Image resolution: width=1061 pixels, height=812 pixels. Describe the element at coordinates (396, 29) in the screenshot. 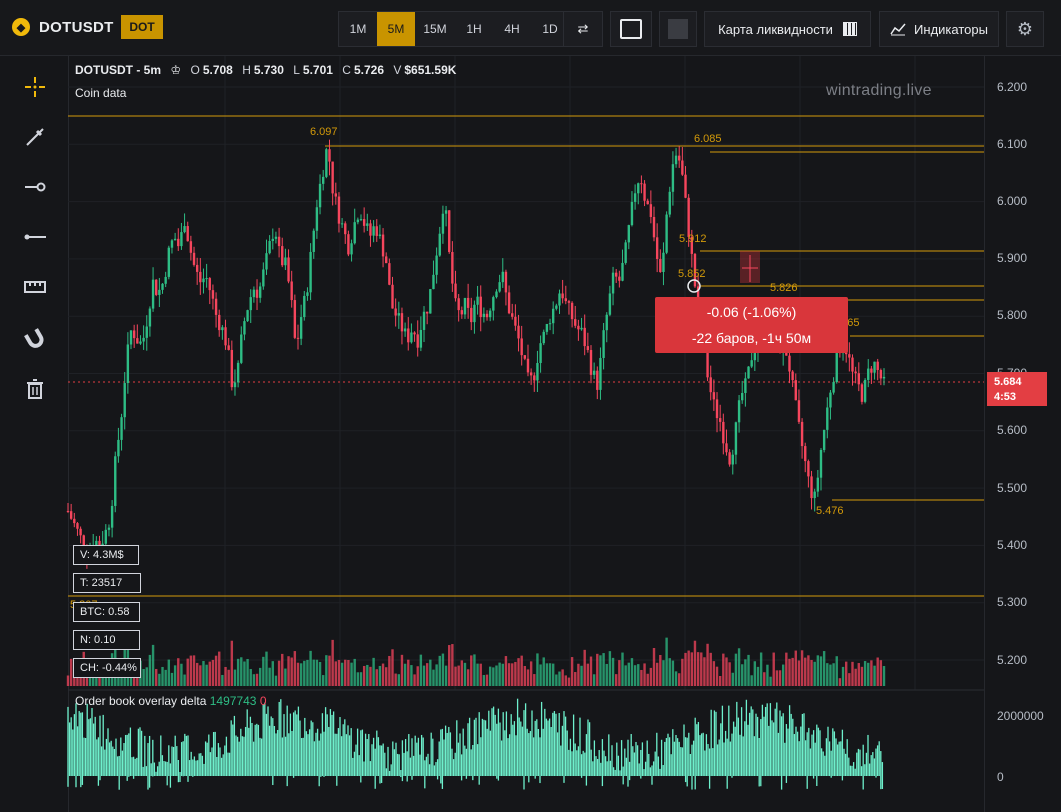

I see `timeframe-5m: 5M` at that location.